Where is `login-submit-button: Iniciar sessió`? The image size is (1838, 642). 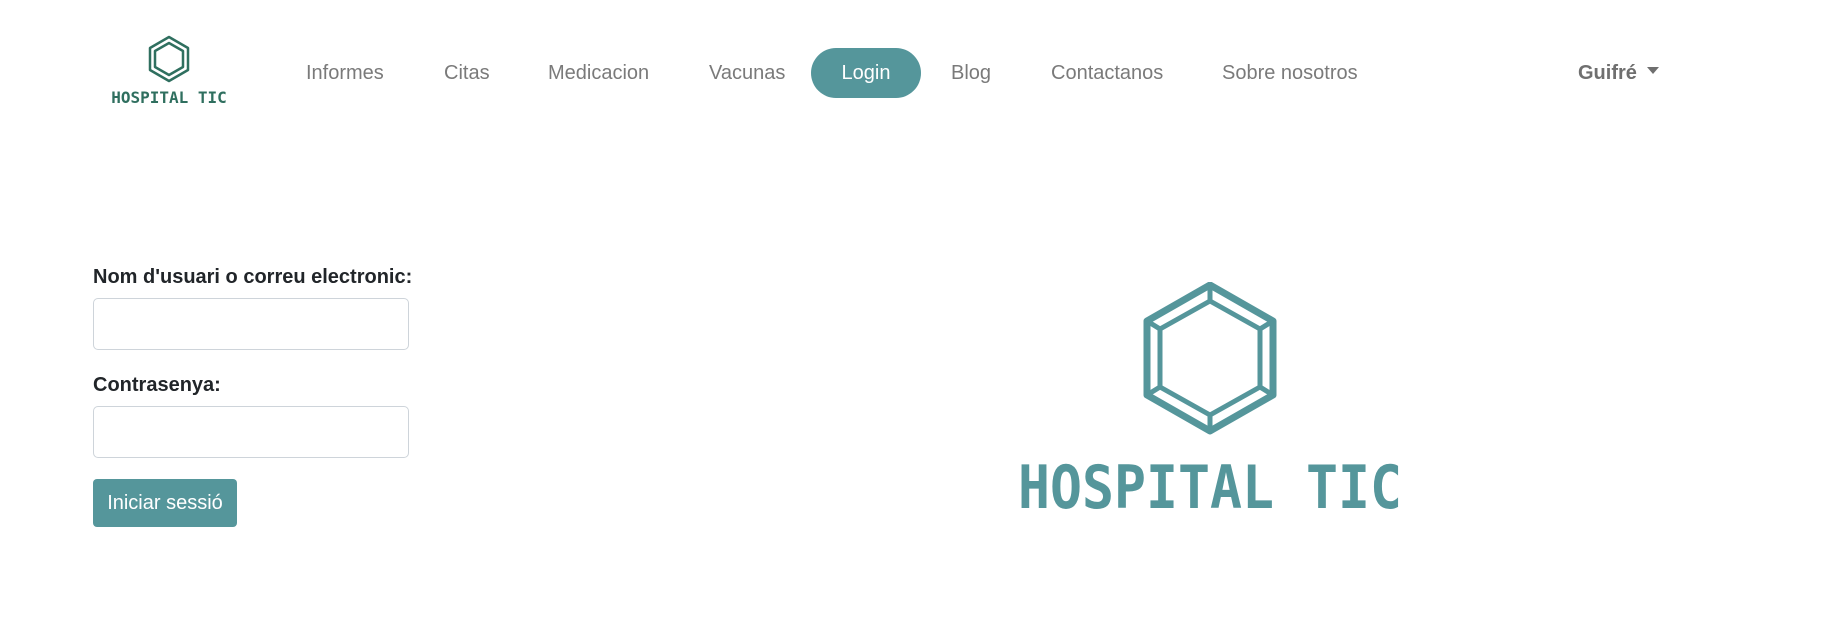 login-submit-button: Iniciar sessió is located at coordinates (165, 503).